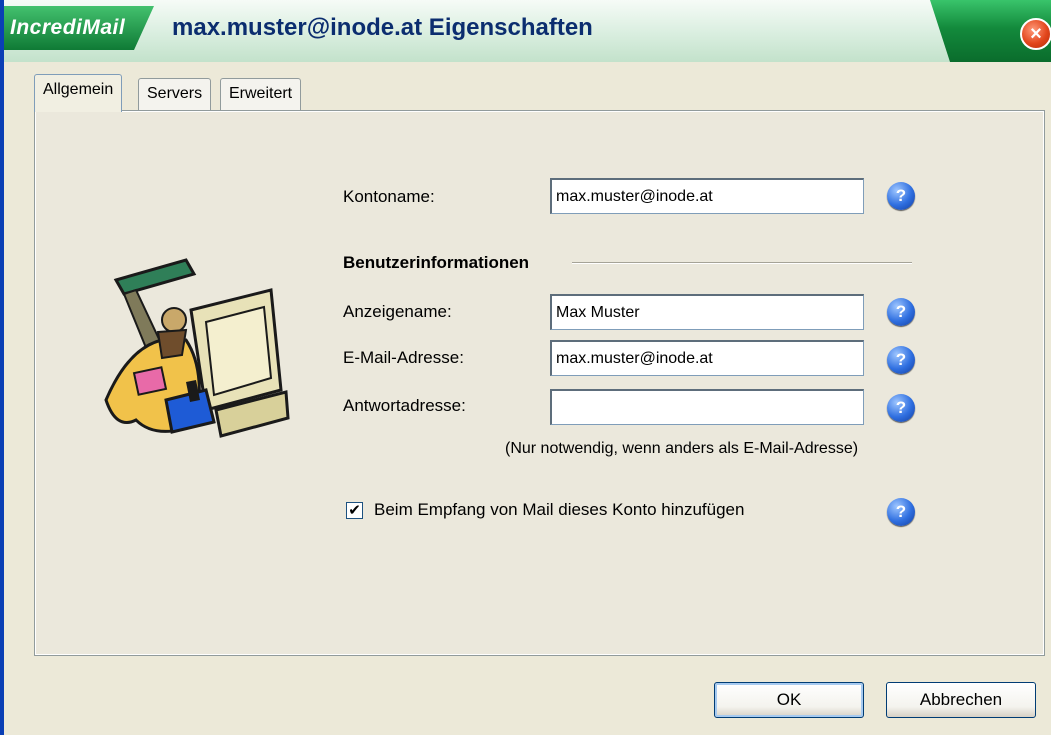  I want to click on kontoname-label: Kontoname:, so click(389, 196).